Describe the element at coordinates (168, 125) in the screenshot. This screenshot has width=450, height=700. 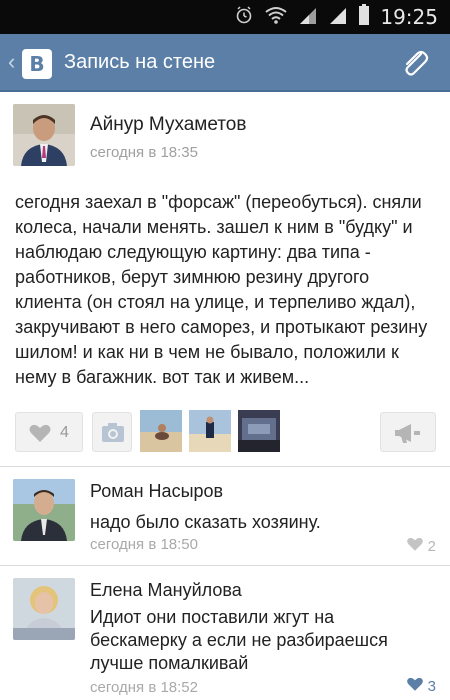
I see `post-author: Айнур Мухаметов` at that location.